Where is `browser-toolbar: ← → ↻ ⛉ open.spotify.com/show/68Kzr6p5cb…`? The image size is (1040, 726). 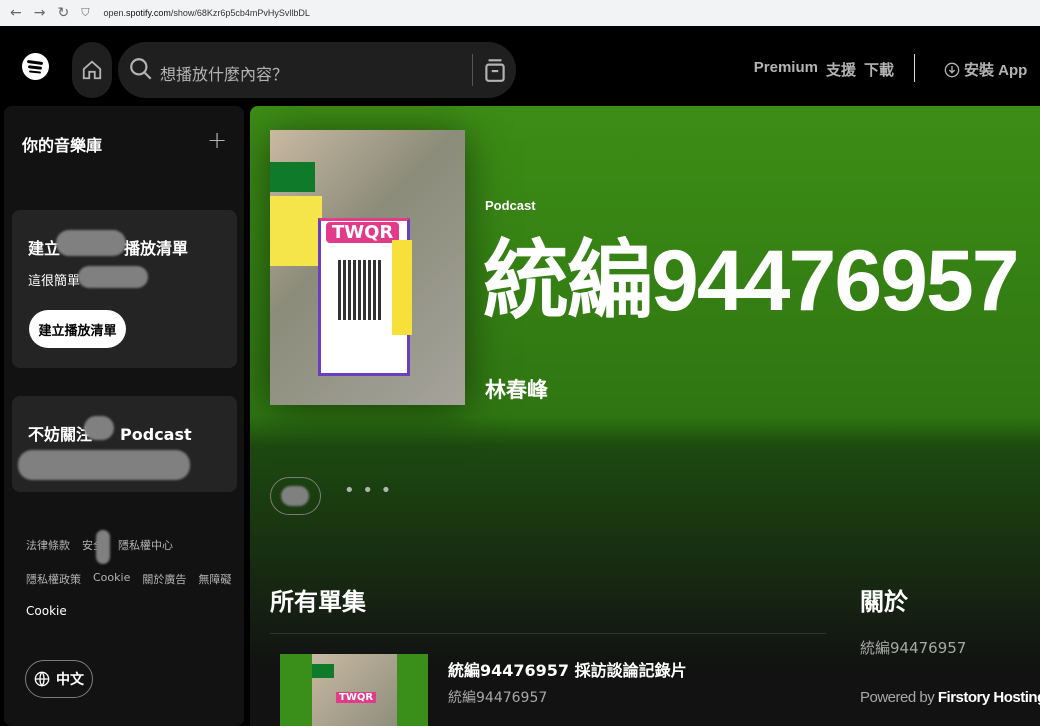
browser-toolbar: ← → ↻ ⛉ open.spotify.com/show/68Kzr6p5cb… is located at coordinates (520, 13).